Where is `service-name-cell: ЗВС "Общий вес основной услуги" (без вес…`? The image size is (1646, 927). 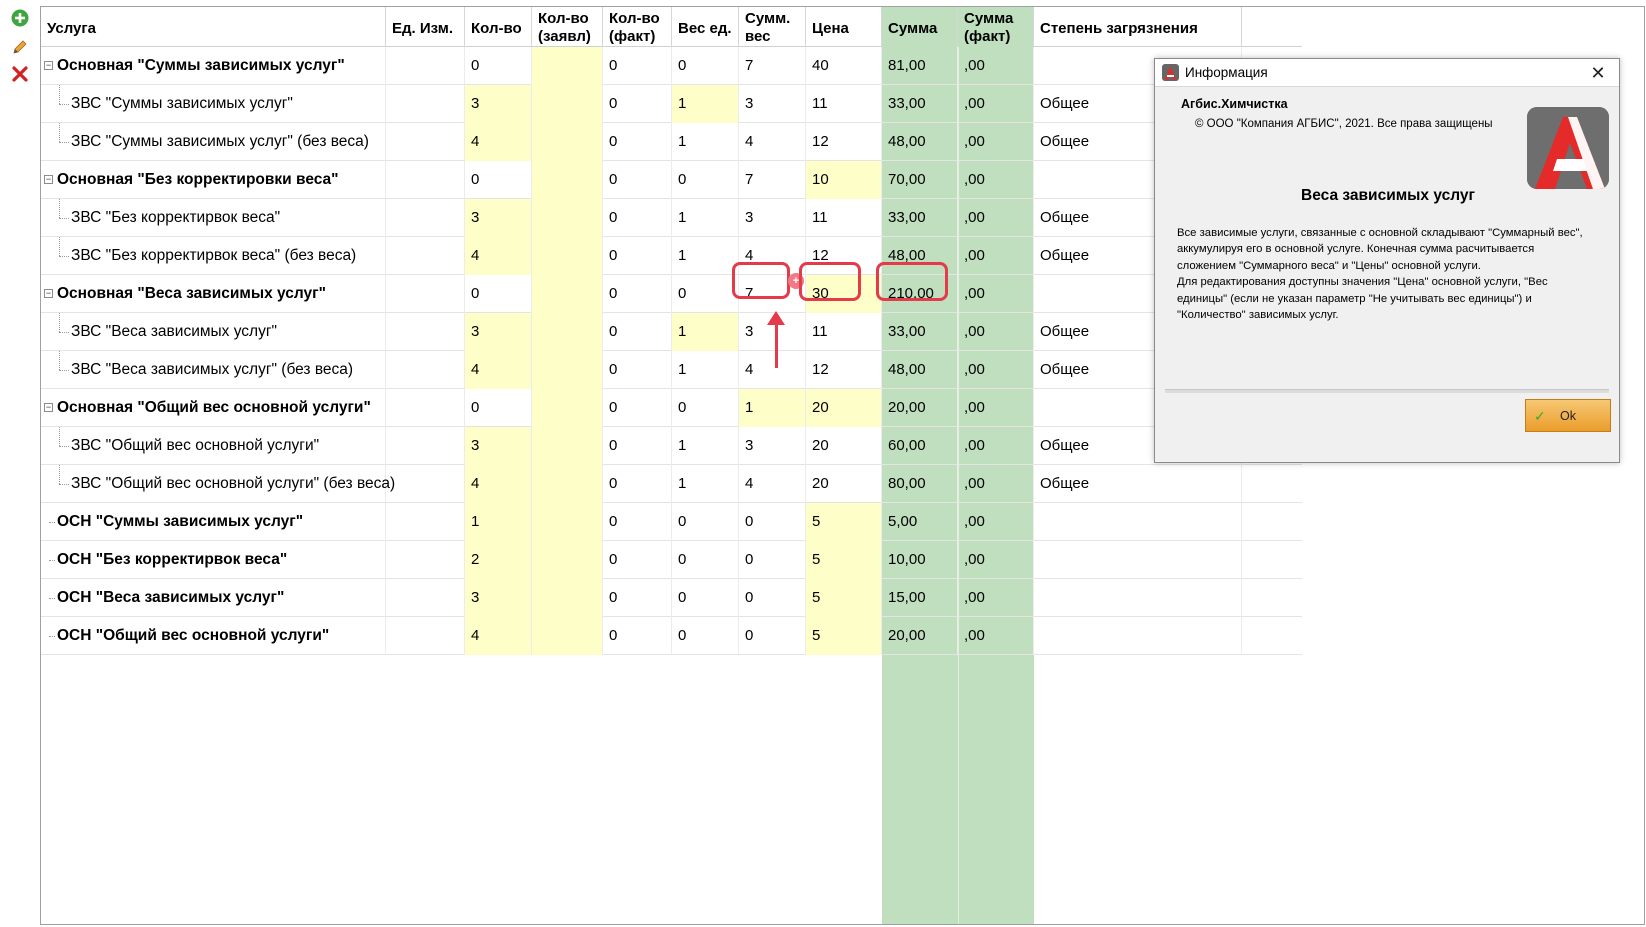
service-name-cell: ЗВС "Общий вес основной услуги" (без вес… is located at coordinates (218, 484).